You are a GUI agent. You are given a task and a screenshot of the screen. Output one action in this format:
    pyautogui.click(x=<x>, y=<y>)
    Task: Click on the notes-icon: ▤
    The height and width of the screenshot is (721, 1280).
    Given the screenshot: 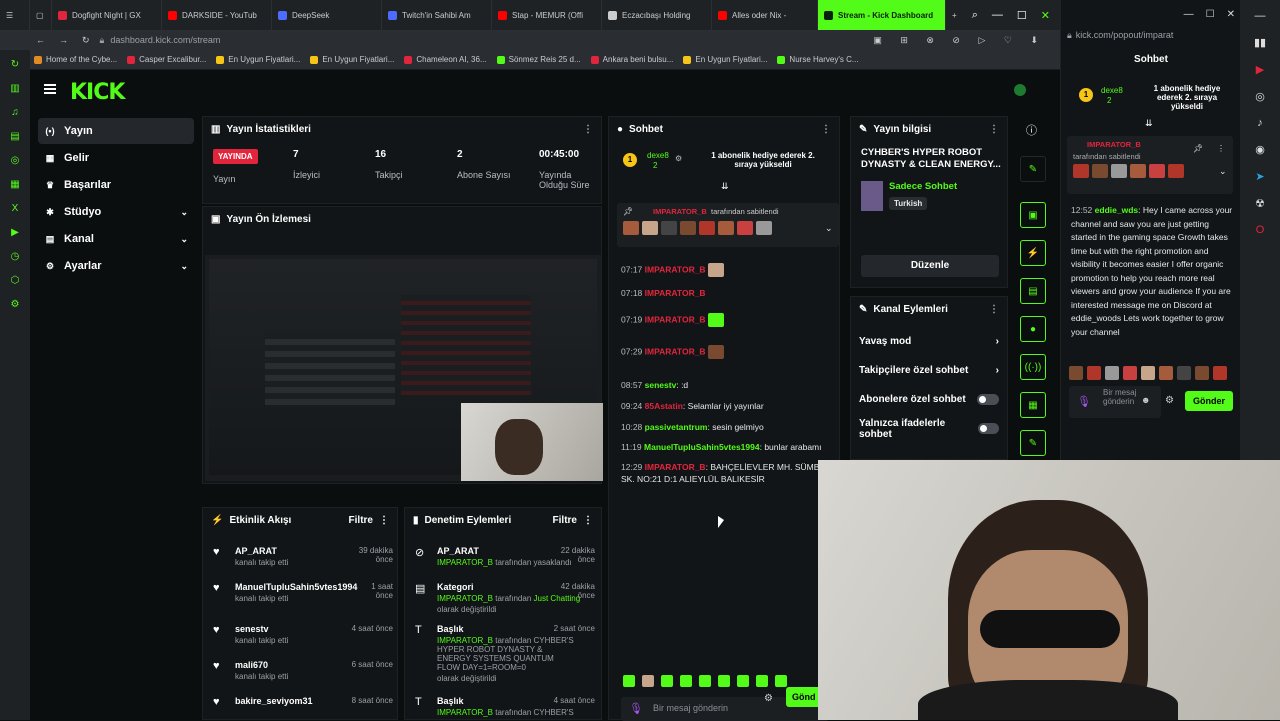 What is the action you would take?
    pyautogui.click(x=1033, y=291)
    